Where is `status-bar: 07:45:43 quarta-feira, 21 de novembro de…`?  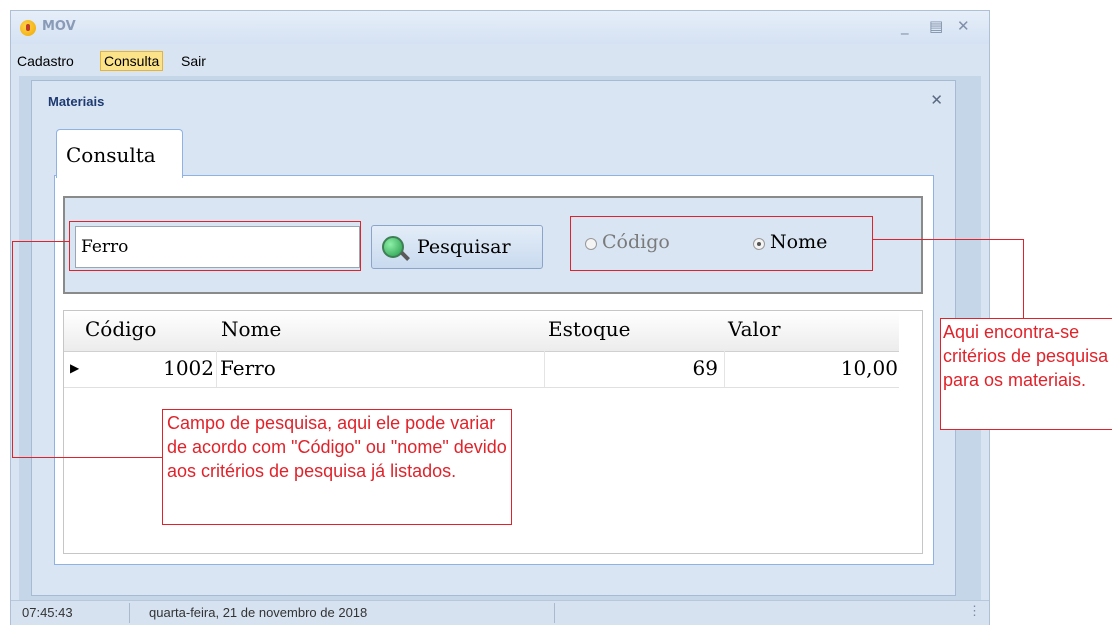 status-bar: 07:45:43 quarta-feira, 21 de novembro de… is located at coordinates (500, 612).